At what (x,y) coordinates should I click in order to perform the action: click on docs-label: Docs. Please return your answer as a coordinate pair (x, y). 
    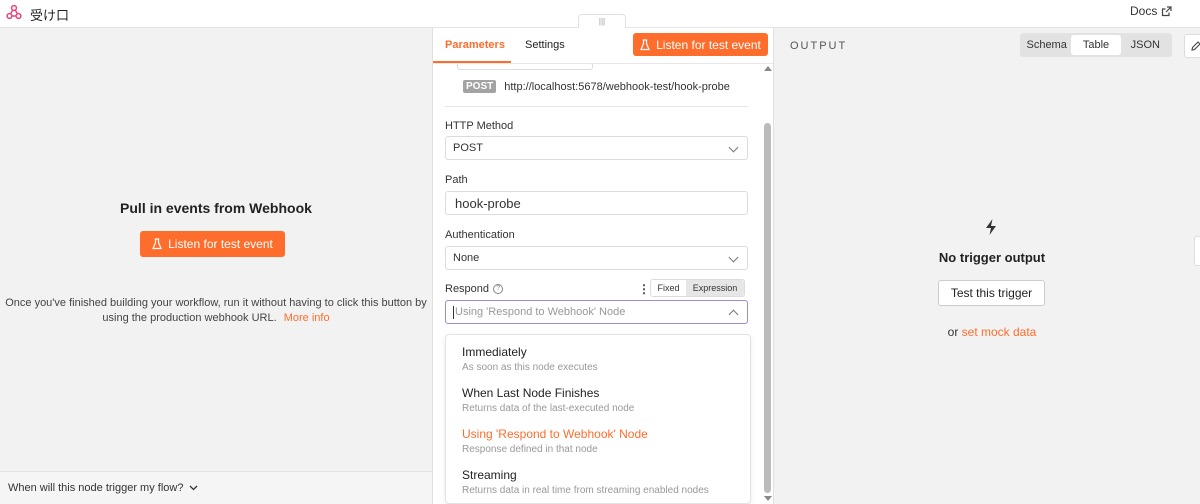
    Looking at the image, I should click on (1144, 11).